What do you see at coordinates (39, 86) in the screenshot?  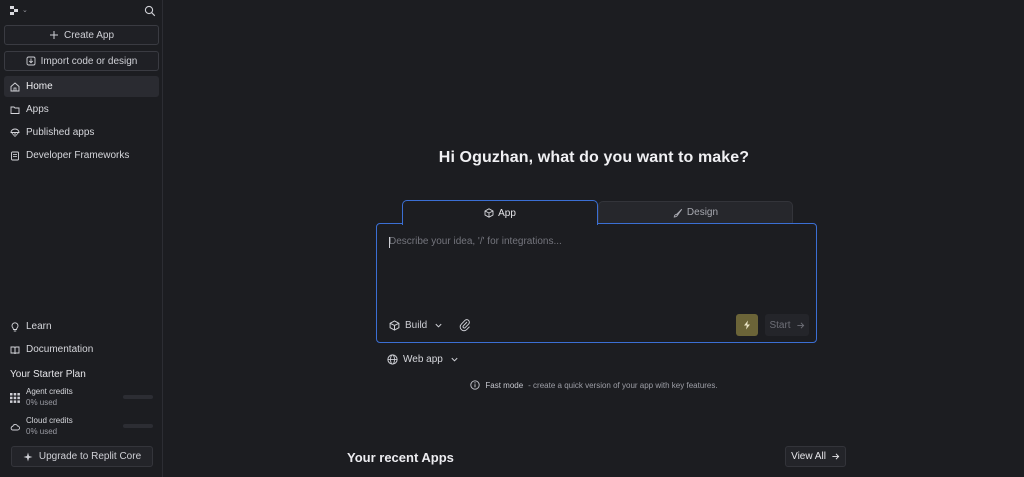 I see `sidebar-item-label: Home` at bounding box center [39, 86].